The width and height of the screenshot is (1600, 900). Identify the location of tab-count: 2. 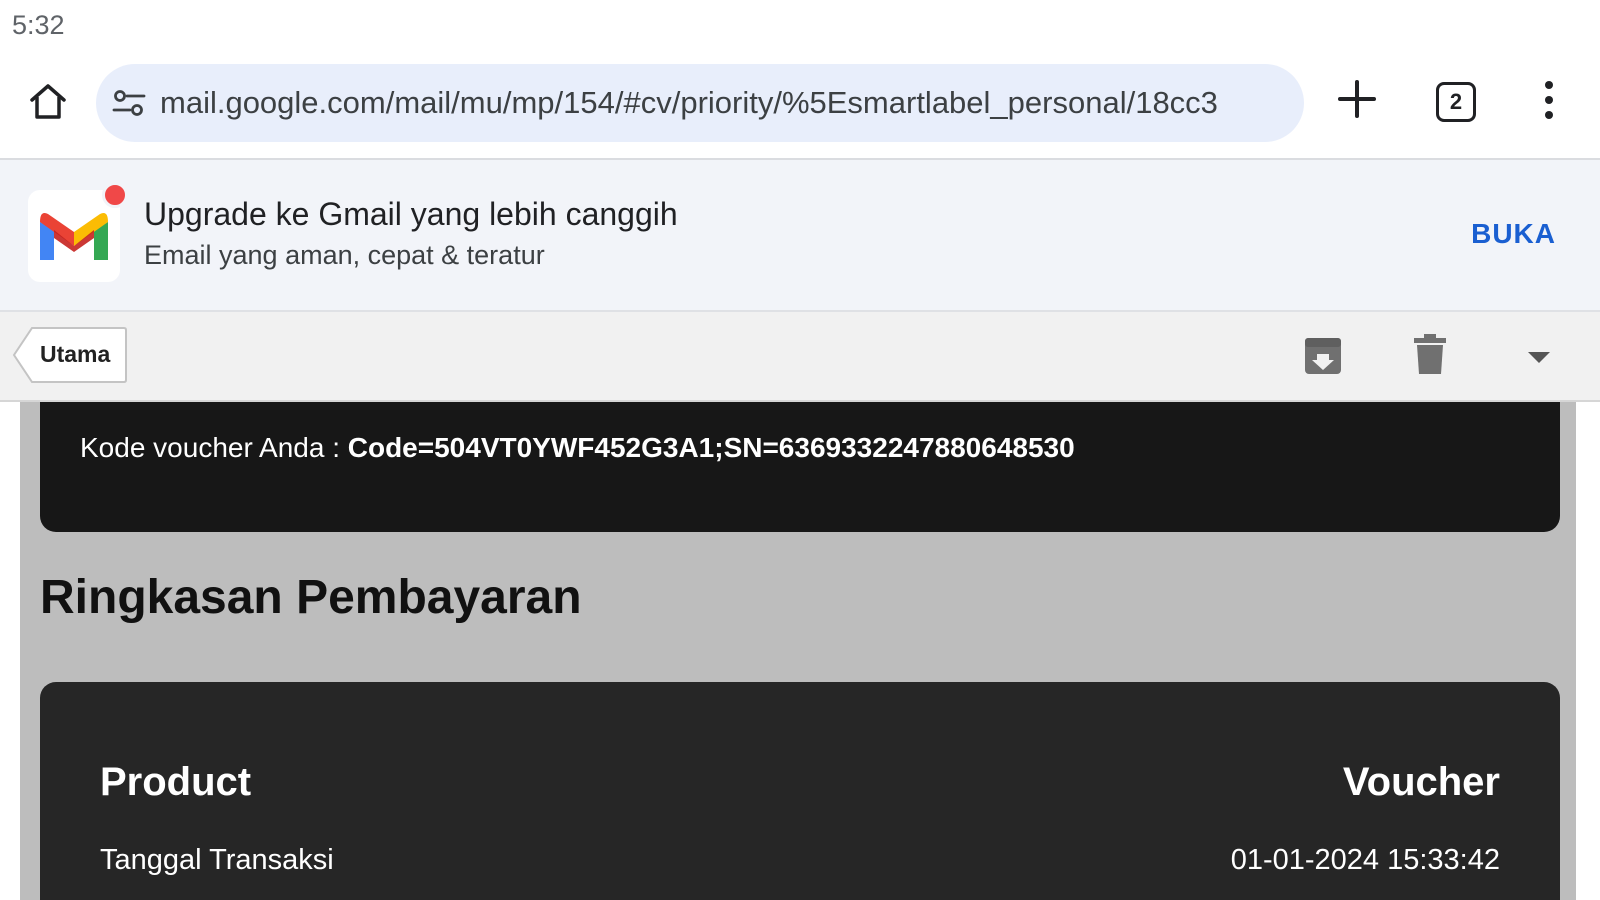
(1456, 101).